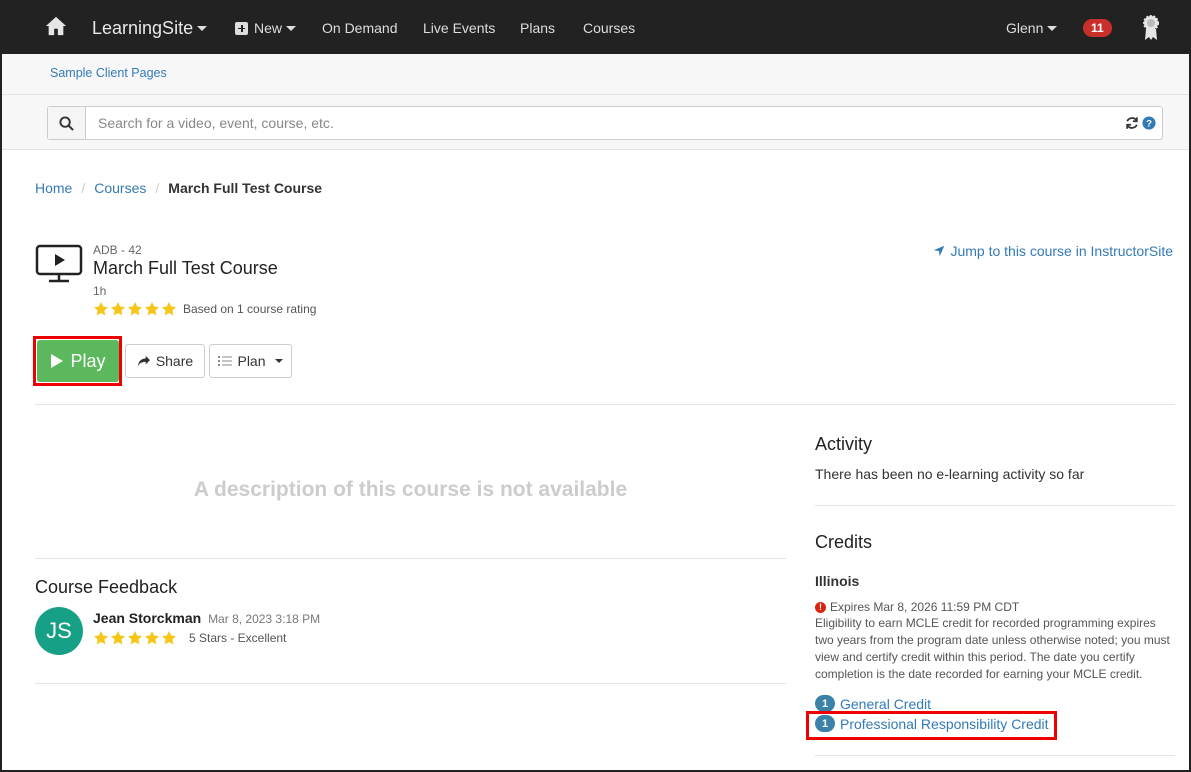  I want to click on play-button: Play, so click(78, 361).